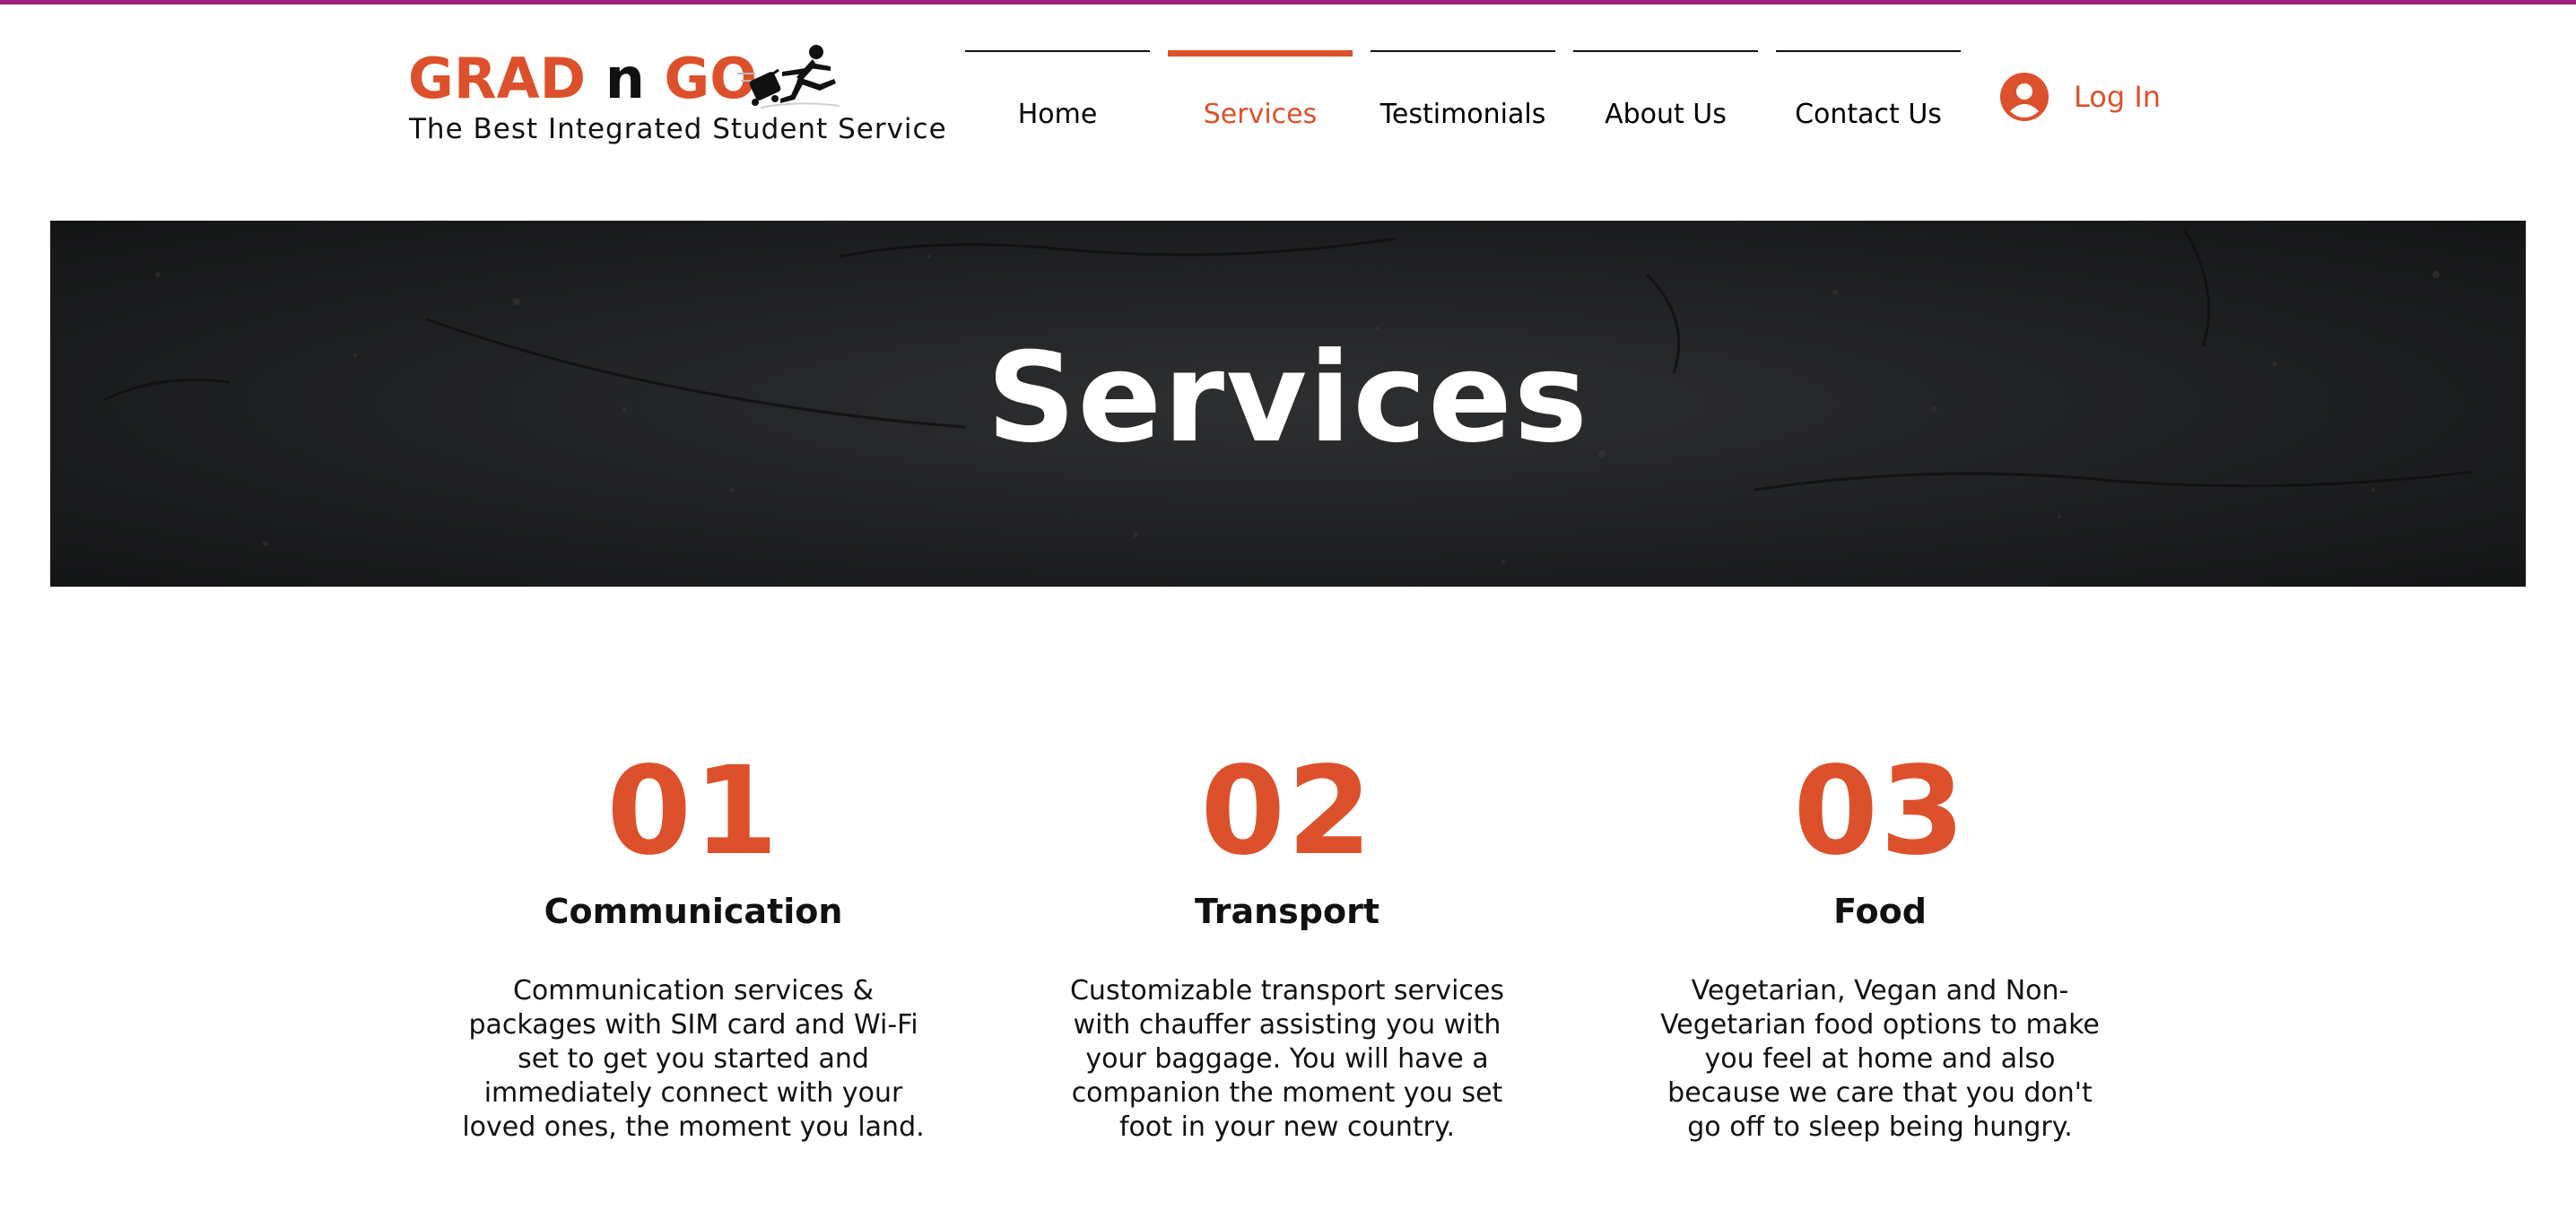 Image resolution: width=2576 pixels, height=1211 pixels. What do you see at coordinates (2024, 97) in the screenshot?
I see `user-avatar-icon` at bounding box center [2024, 97].